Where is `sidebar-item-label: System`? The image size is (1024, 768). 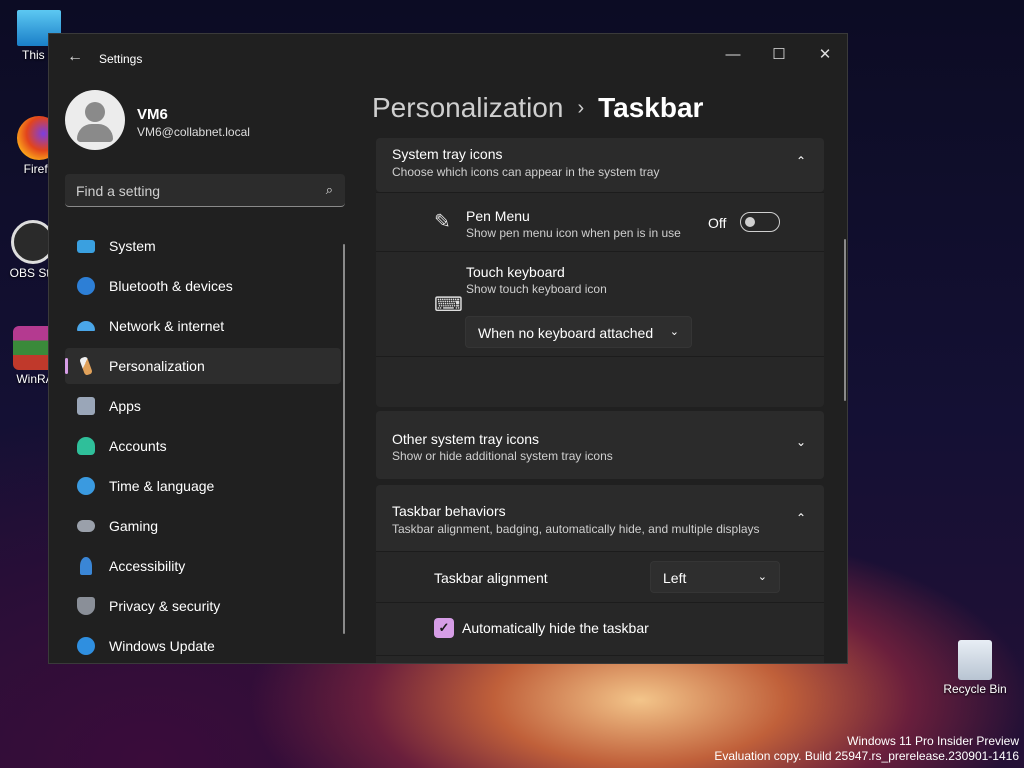 sidebar-item-label: System is located at coordinates (132, 246).